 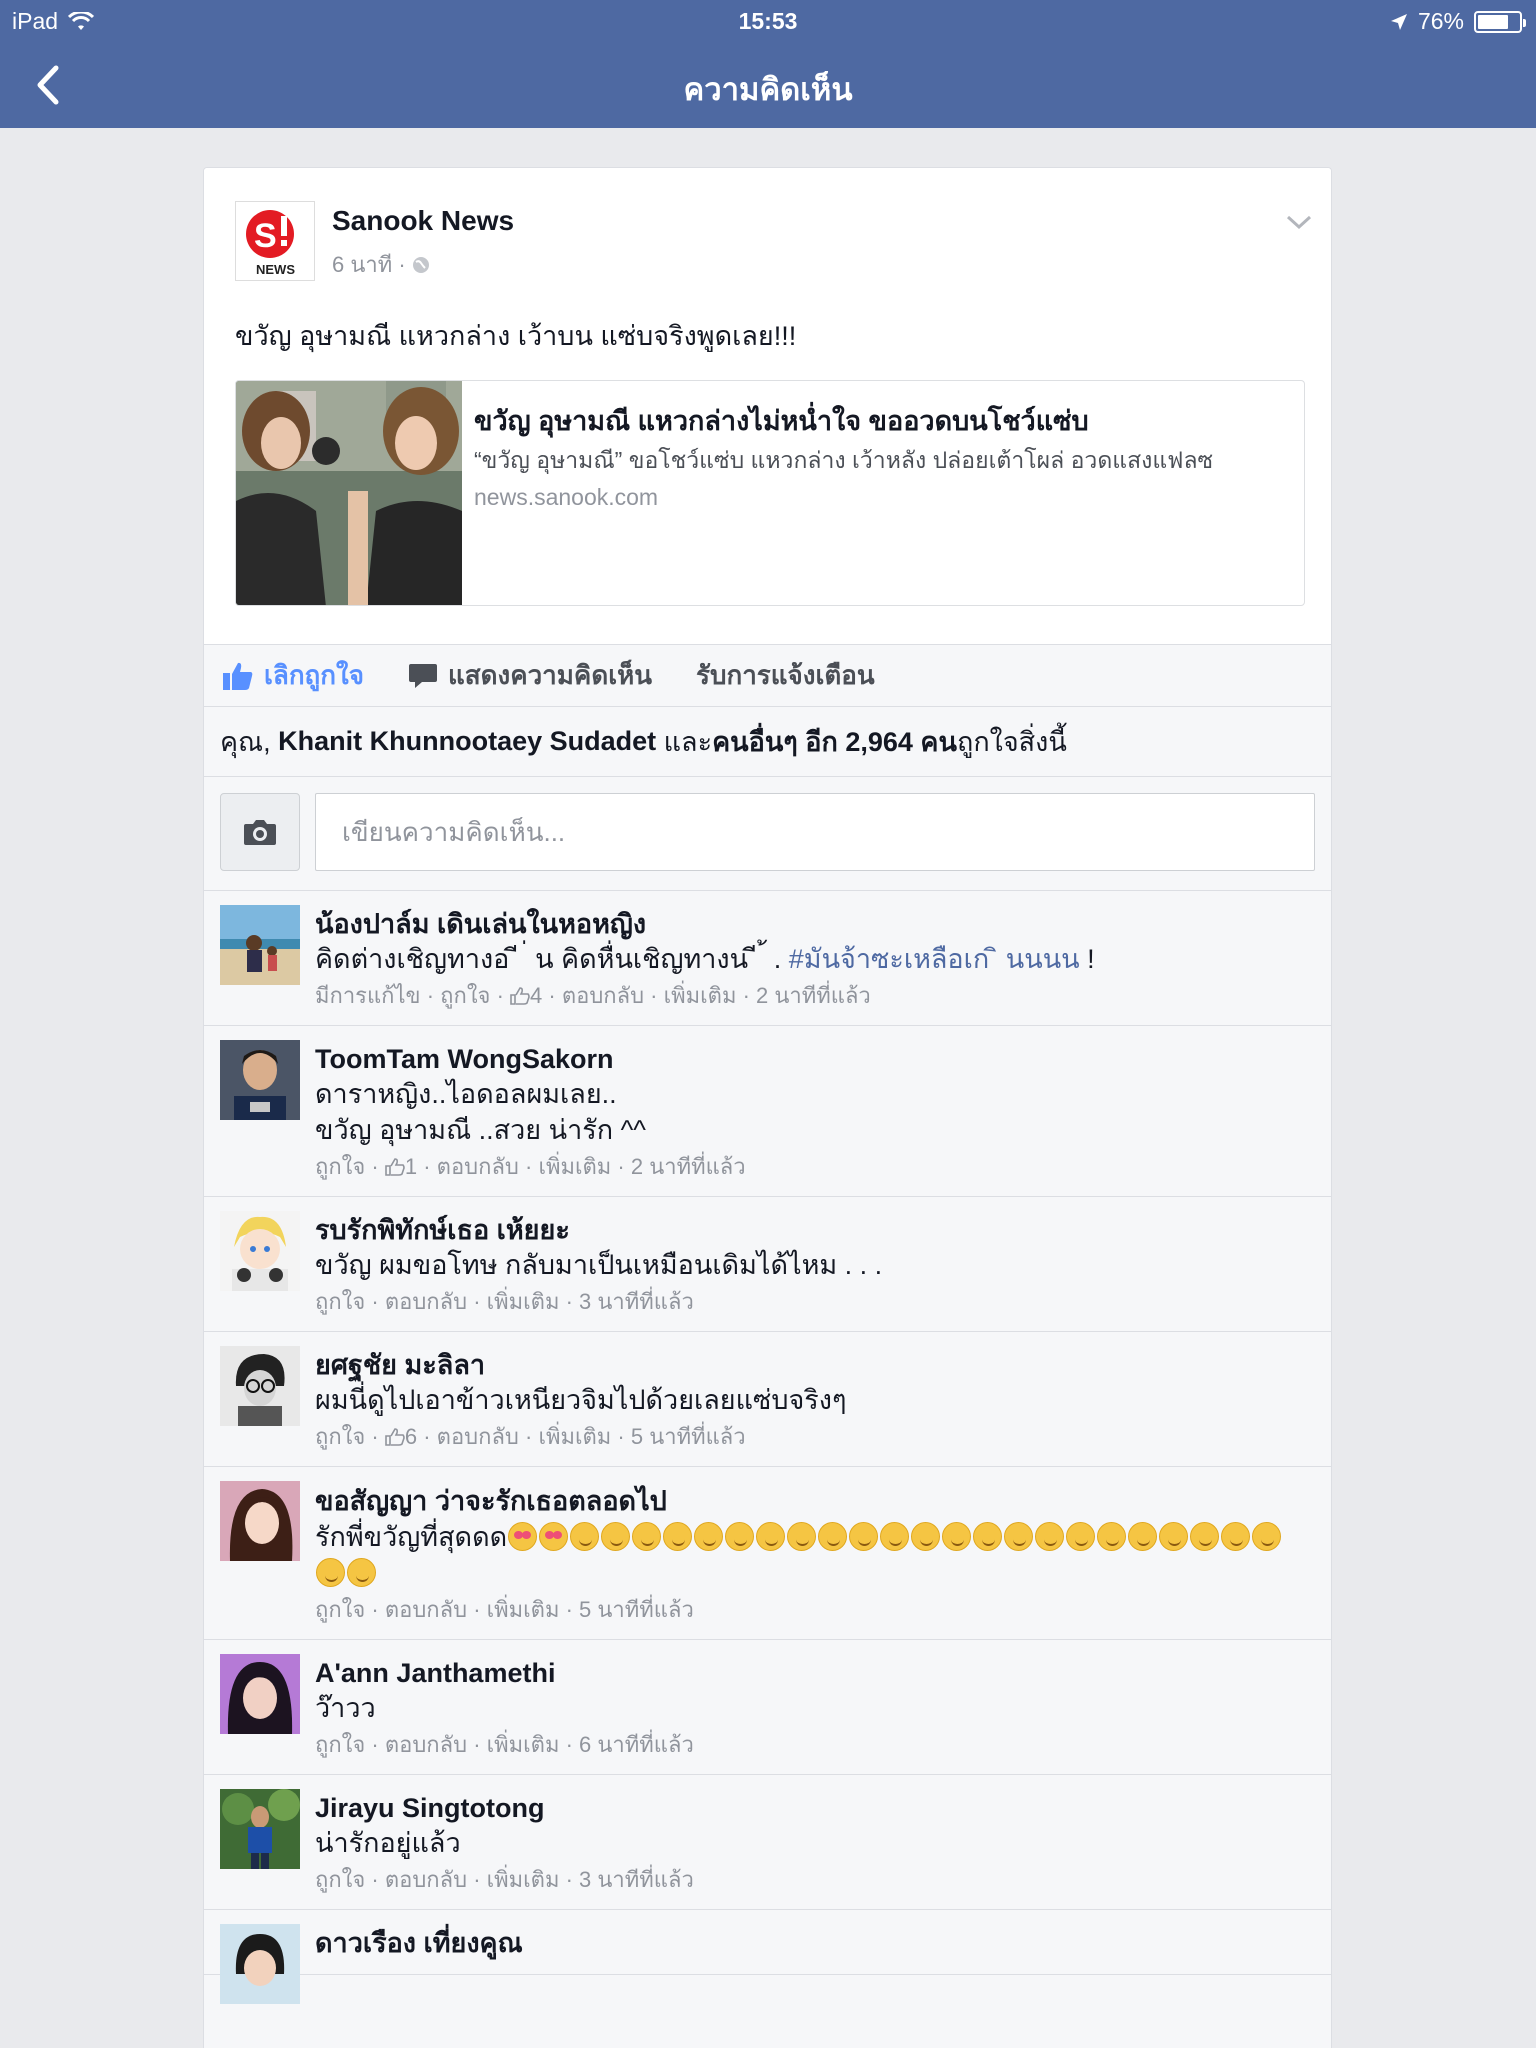 I want to click on comment-label: แสดงความคิดเห็น, so click(x=549, y=675).